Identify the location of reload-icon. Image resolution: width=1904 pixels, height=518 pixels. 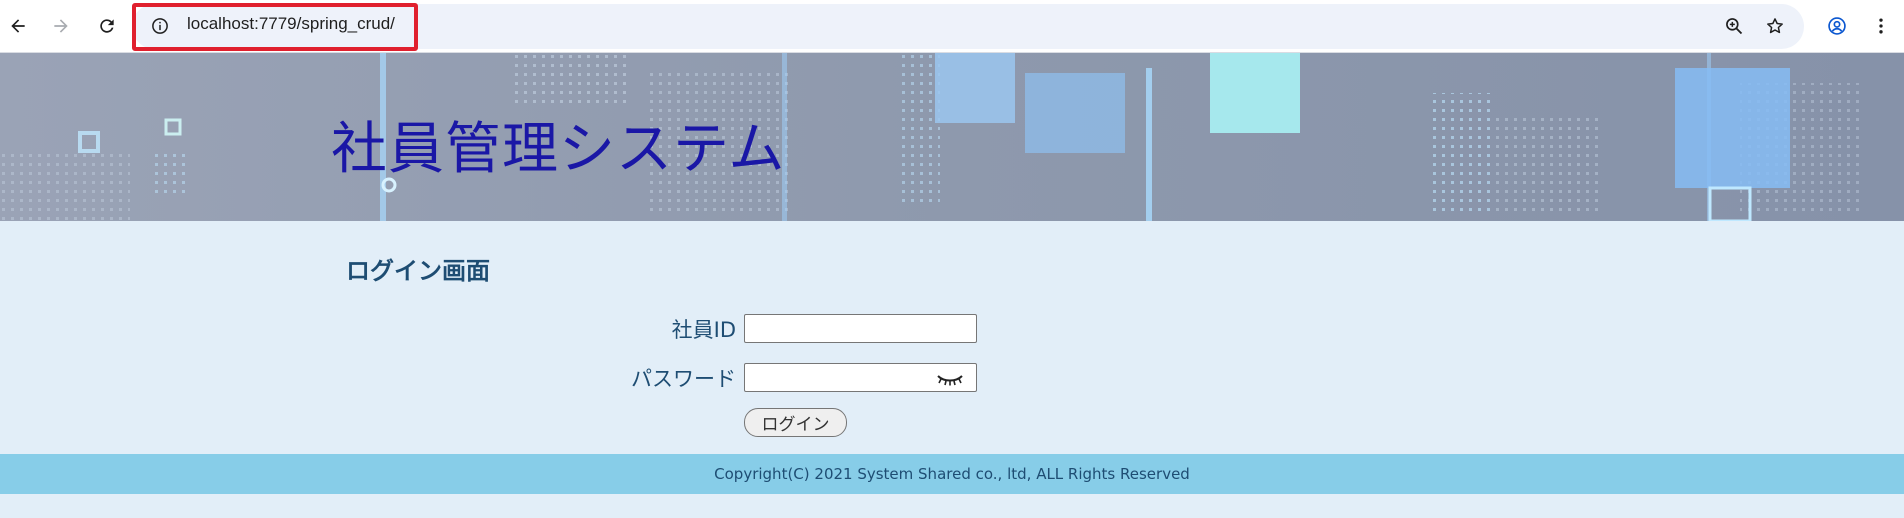
(107, 26).